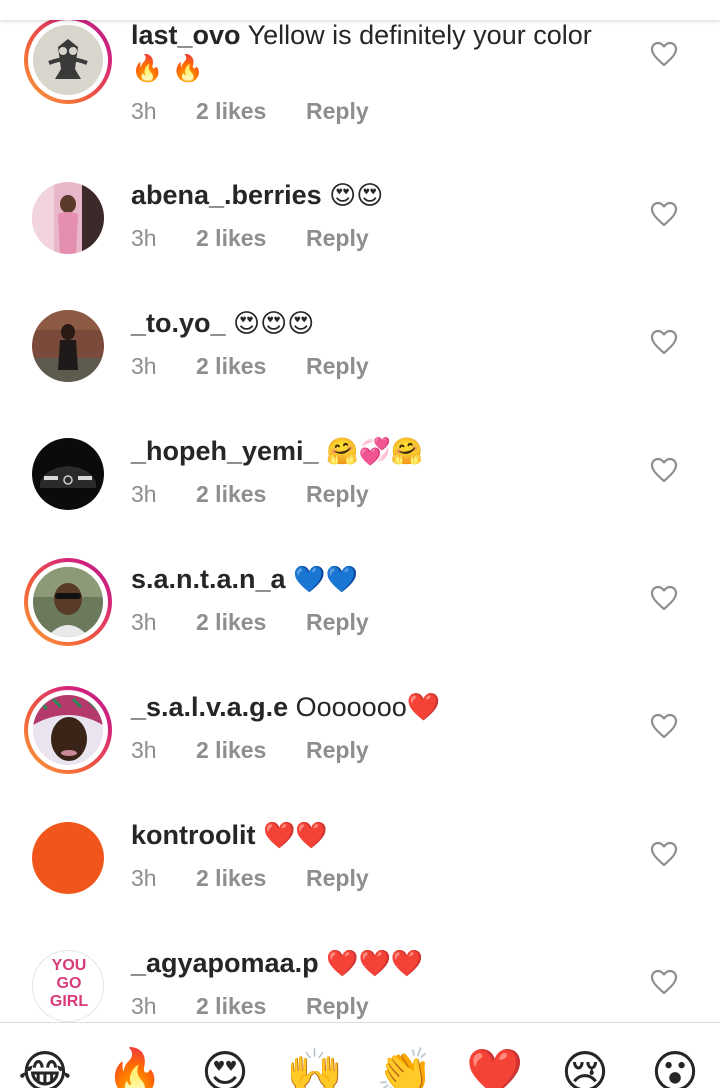 Image resolution: width=720 pixels, height=1088 pixels. I want to click on reaction-joy-emoji-button: 😂, so click(45, 1065).